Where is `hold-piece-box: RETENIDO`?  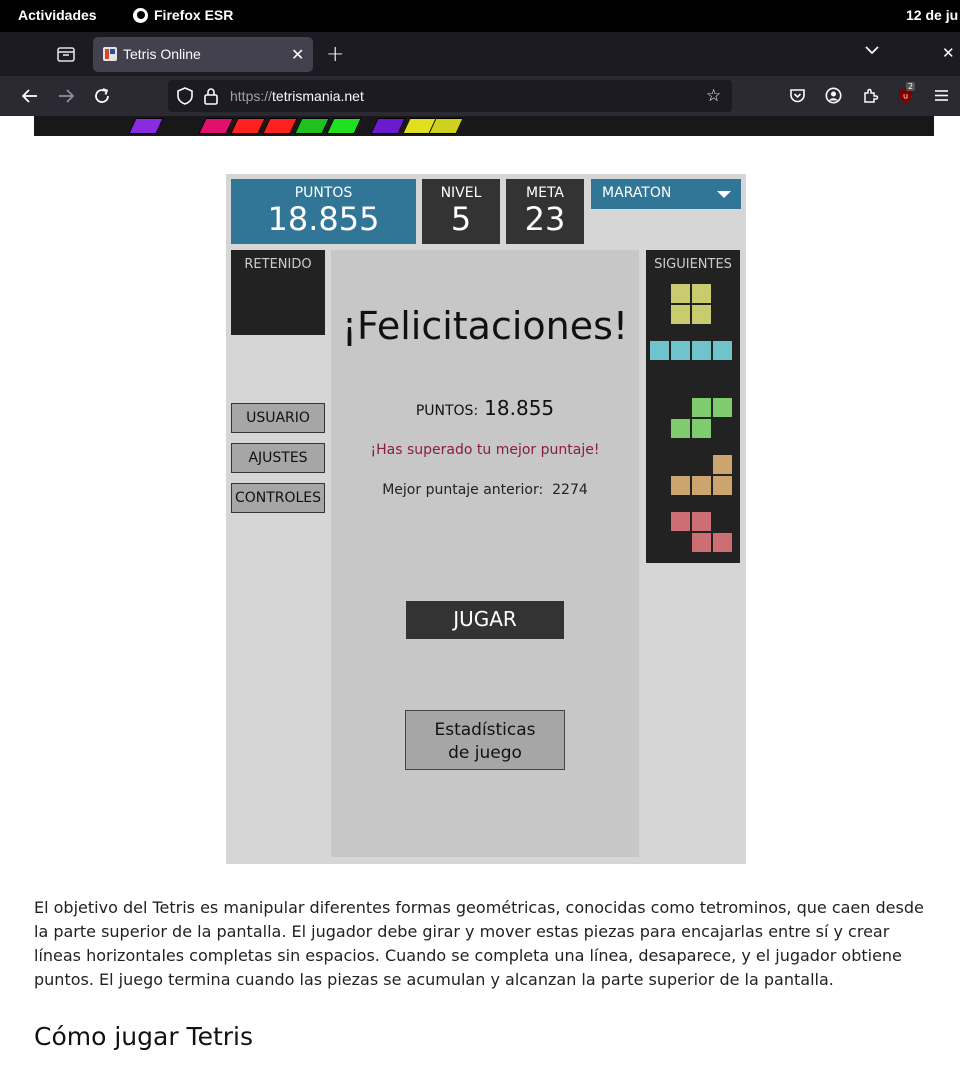 hold-piece-box: RETENIDO is located at coordinates (278, 292).